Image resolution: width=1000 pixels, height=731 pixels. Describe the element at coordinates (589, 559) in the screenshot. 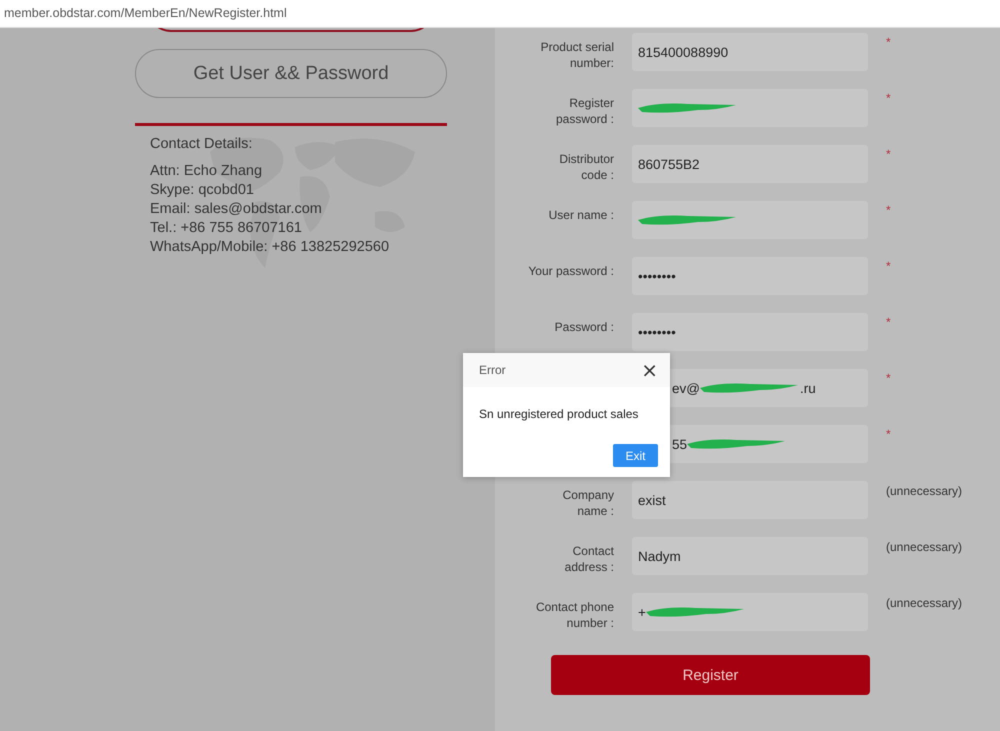

I see `field-label: Contact address :` at that location.